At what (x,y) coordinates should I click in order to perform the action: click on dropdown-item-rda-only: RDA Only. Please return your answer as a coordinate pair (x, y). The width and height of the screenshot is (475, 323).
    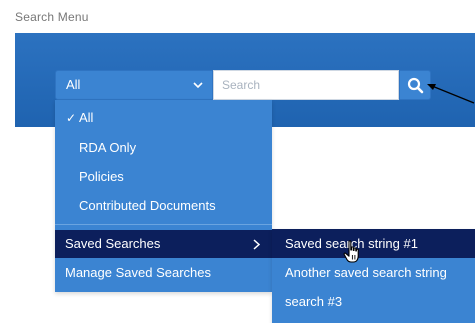
    Looking at the image, I should click on (163, 148).